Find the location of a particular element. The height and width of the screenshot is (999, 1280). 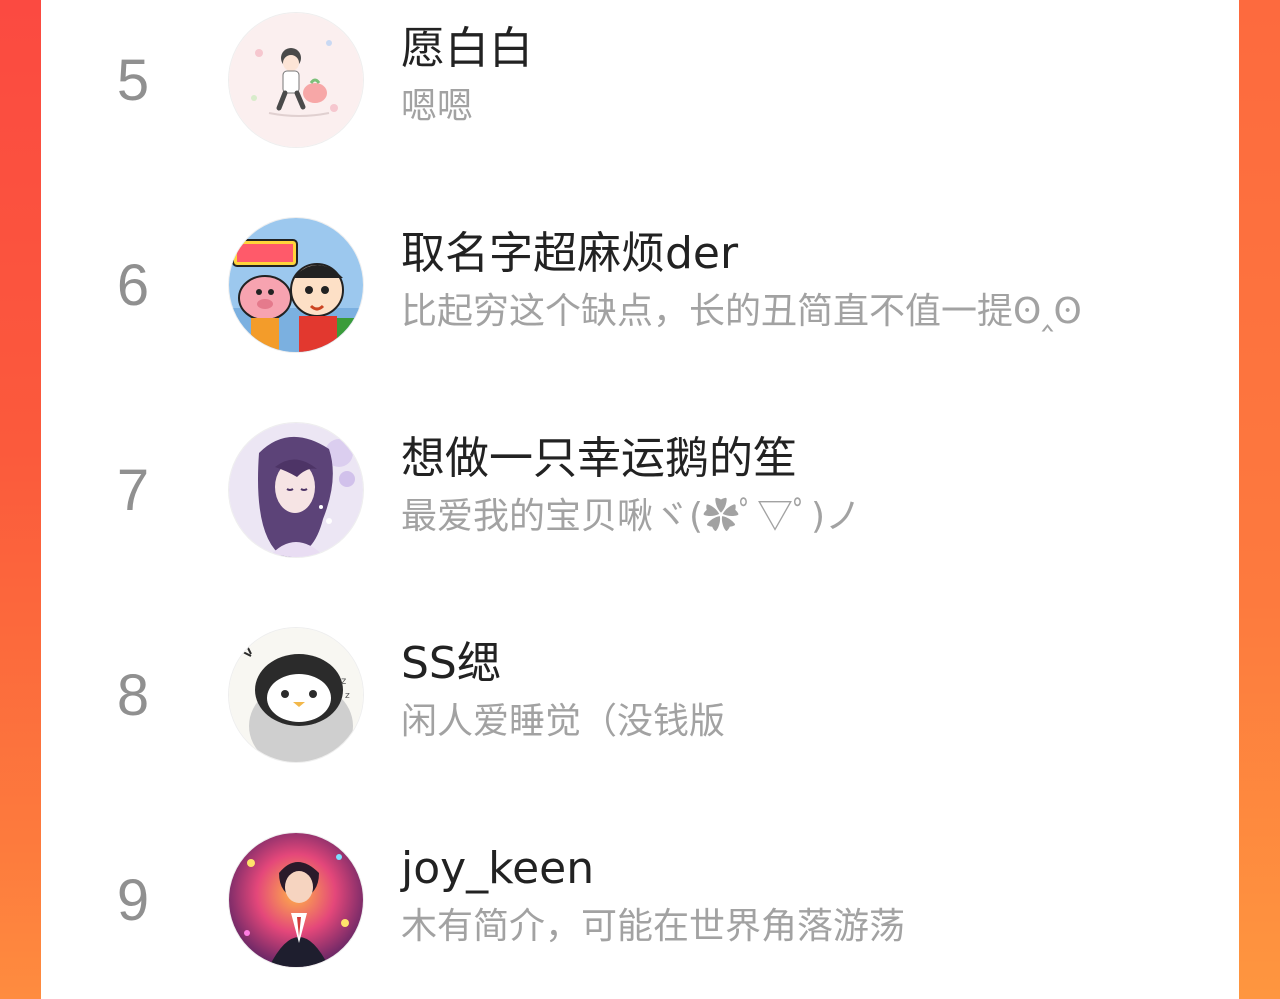

user-name: 想做一只幸运鹅的笙 is located at coordinates (599, 458).